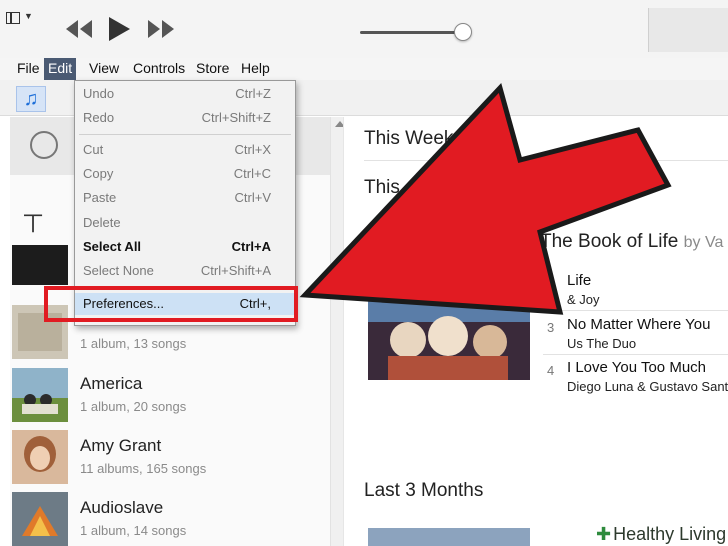 Image resolution: width=728 pixels, height=546 pixels. Describe the element at coordinates (60, 69) in the screenshot. I see `menu-edit: Edit` at that location.